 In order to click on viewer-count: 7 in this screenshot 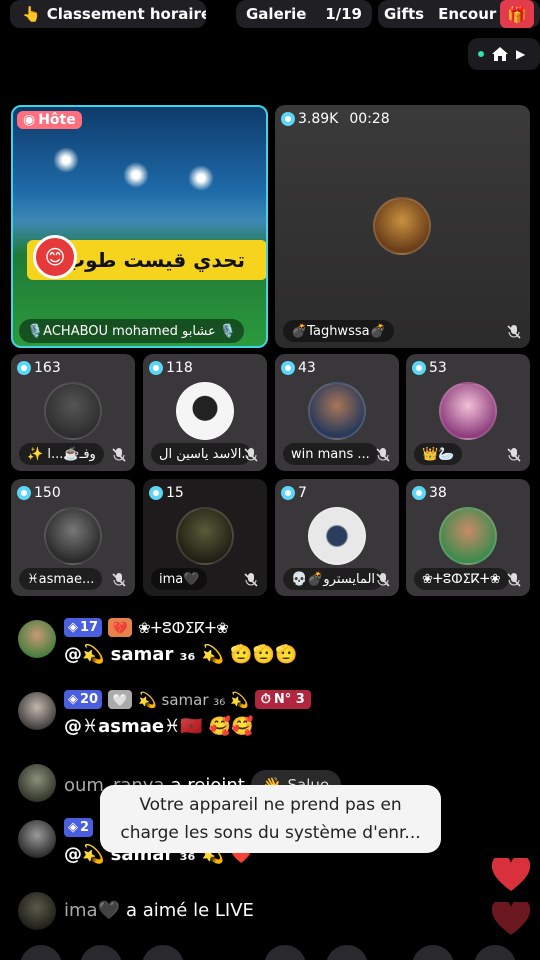, I will do `click(302, 493)`.